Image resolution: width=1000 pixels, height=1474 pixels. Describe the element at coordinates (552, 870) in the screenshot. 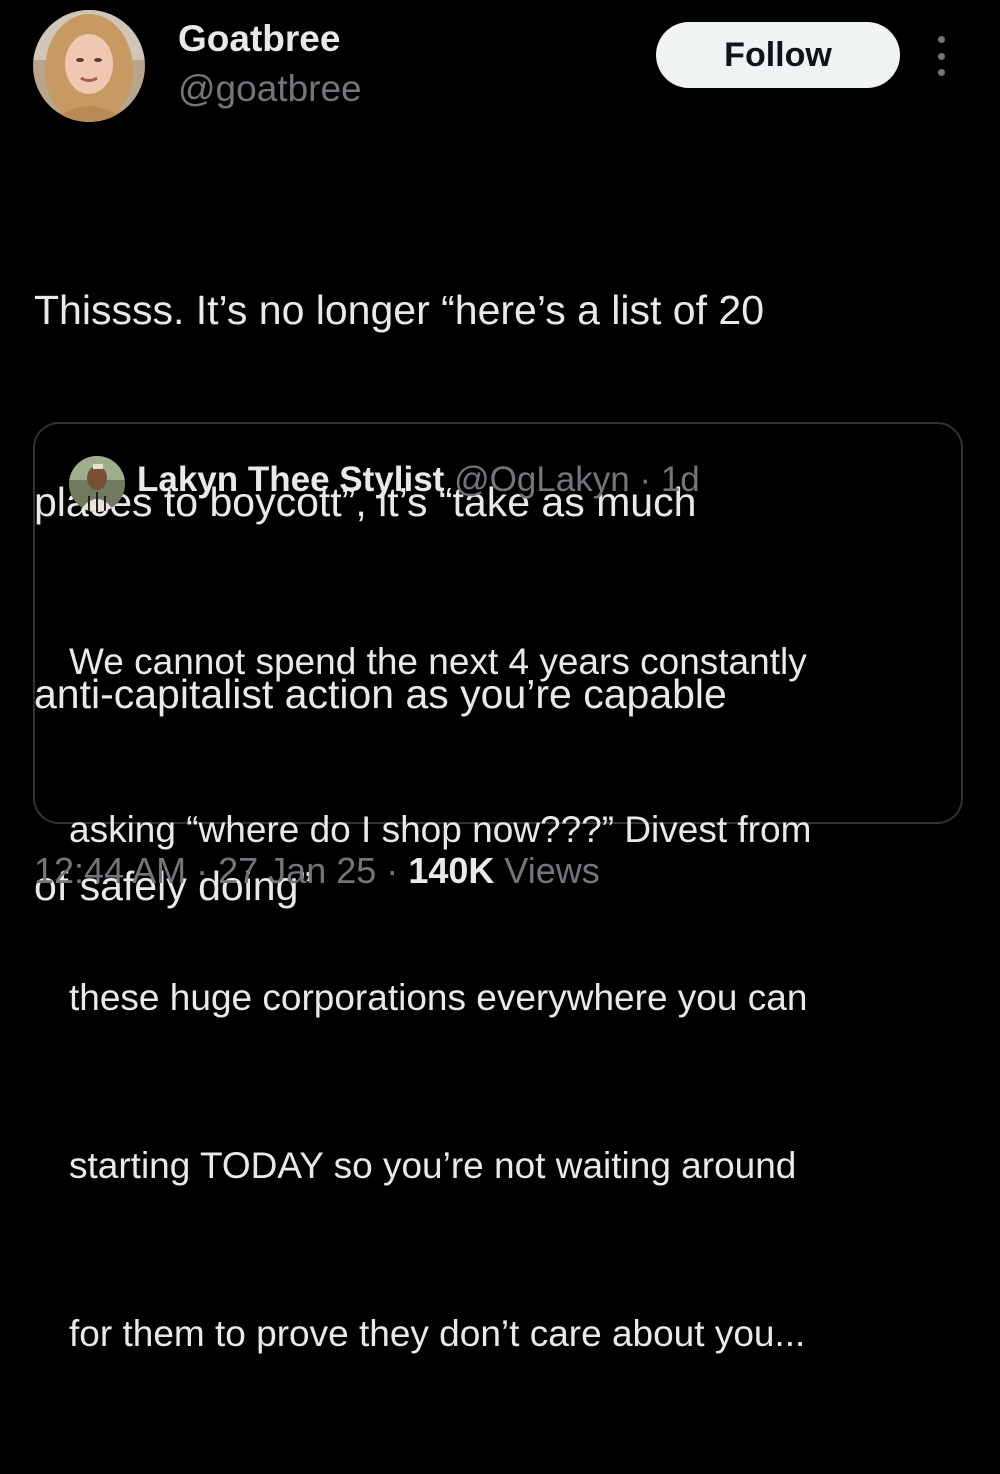

I see `views-label: Views` at that location.